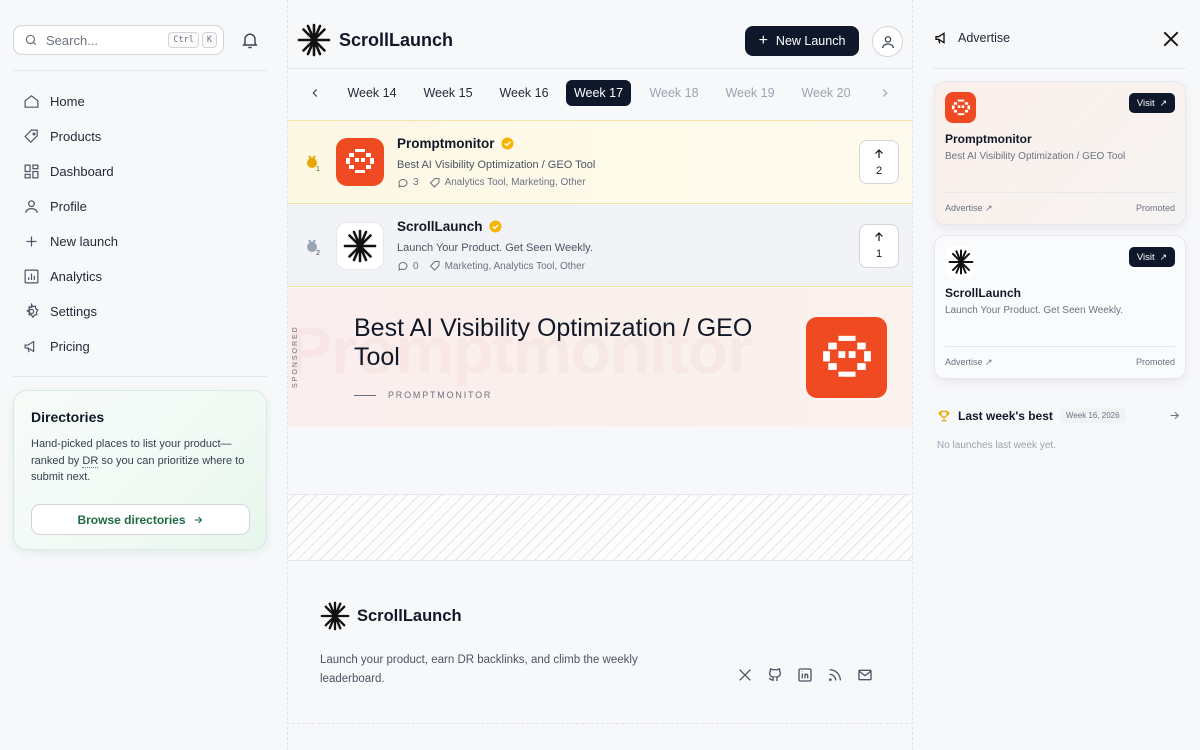 This screenshot has width=1200, height=750. I want to click on brand-logo: ScrollLaunch, so click(375, 40).